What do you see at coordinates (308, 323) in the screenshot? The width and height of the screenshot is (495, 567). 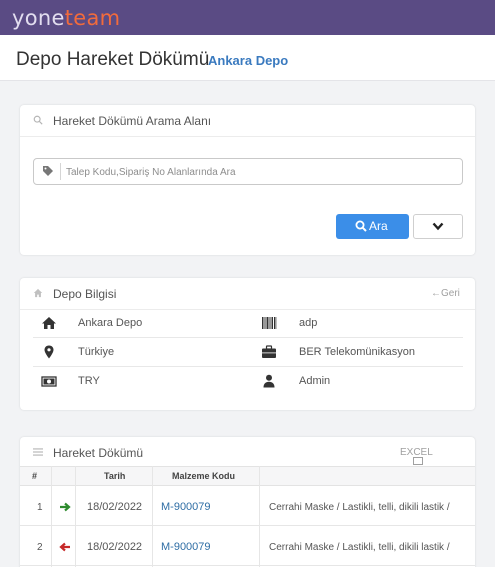 I see `depot-code: adp` at bounding box center [308, 323].